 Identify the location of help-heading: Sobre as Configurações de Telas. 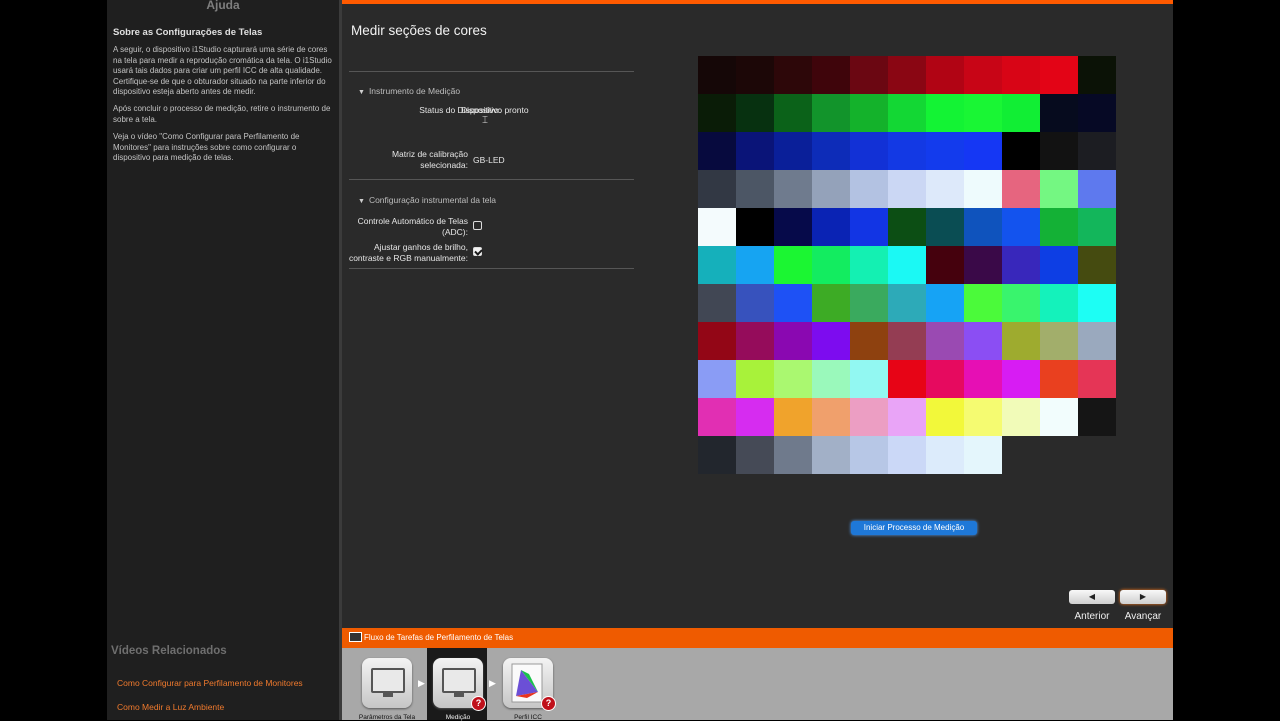
(188, 32).